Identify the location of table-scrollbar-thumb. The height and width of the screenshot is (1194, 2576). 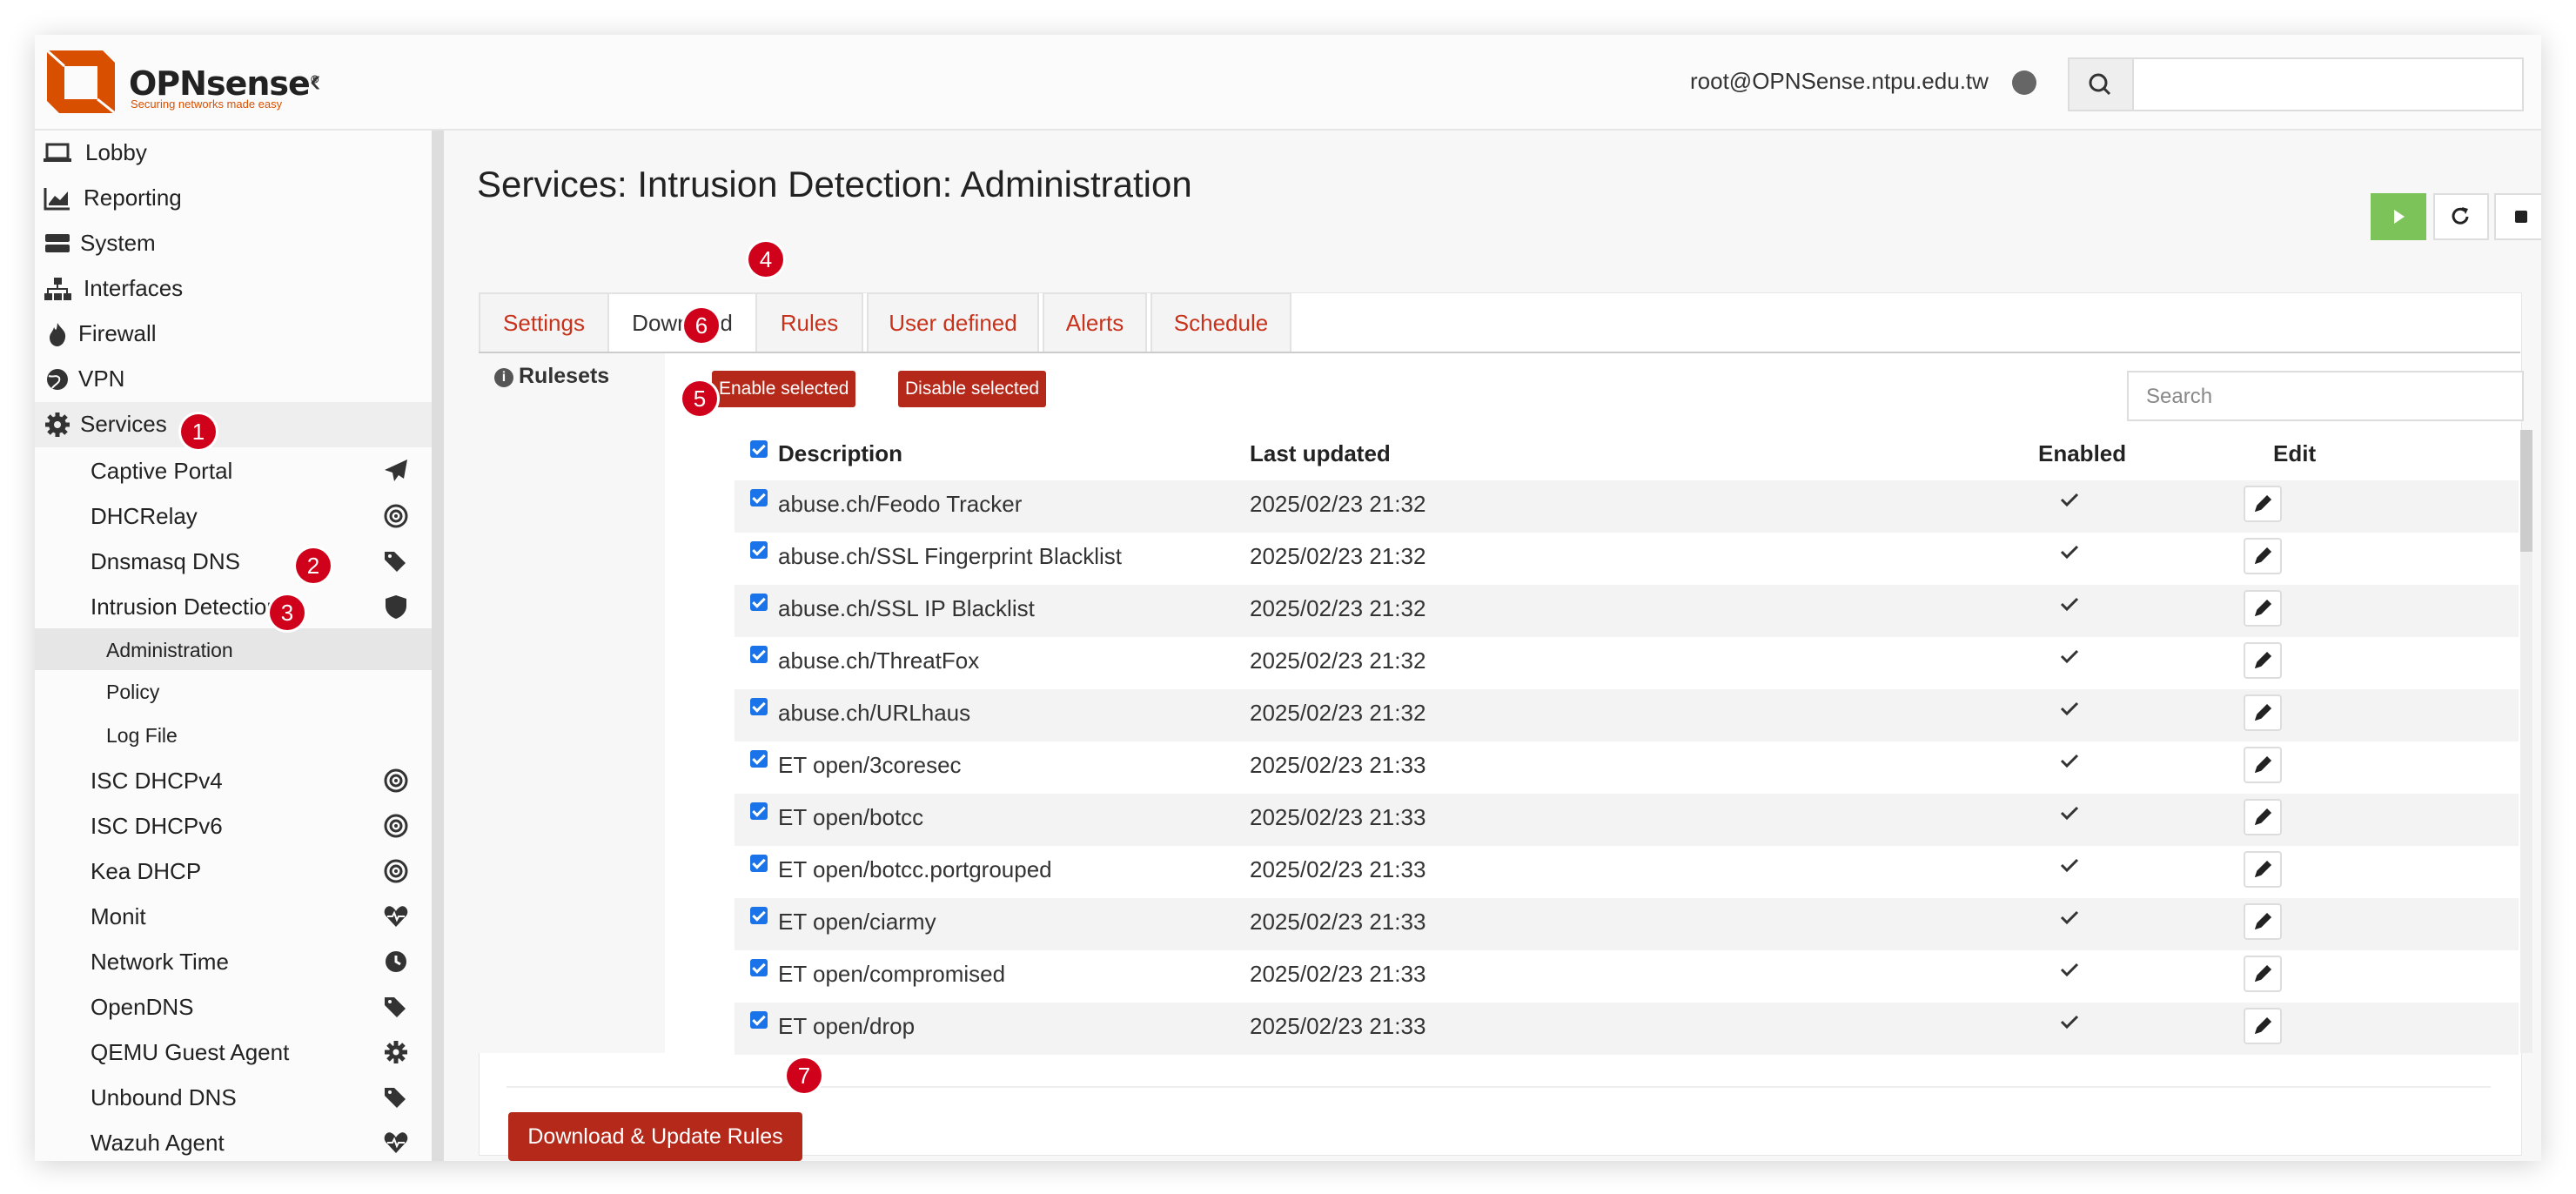
(2526, 491).